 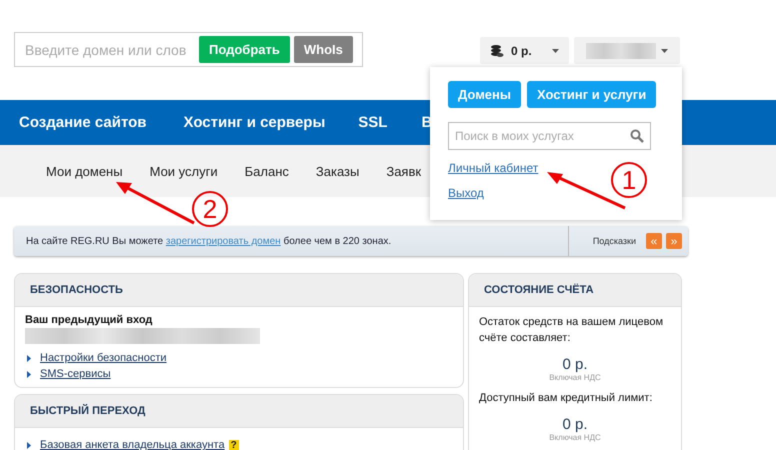 What do you see at coordinates (255, 122) in the screenshot?
I see `main-nav-link: Хостинг и серверы` at bounding box center [255, 122].